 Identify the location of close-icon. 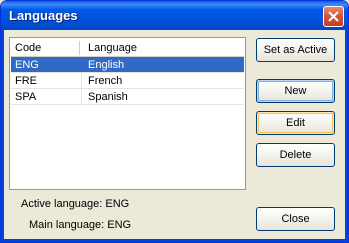
(333, 16).